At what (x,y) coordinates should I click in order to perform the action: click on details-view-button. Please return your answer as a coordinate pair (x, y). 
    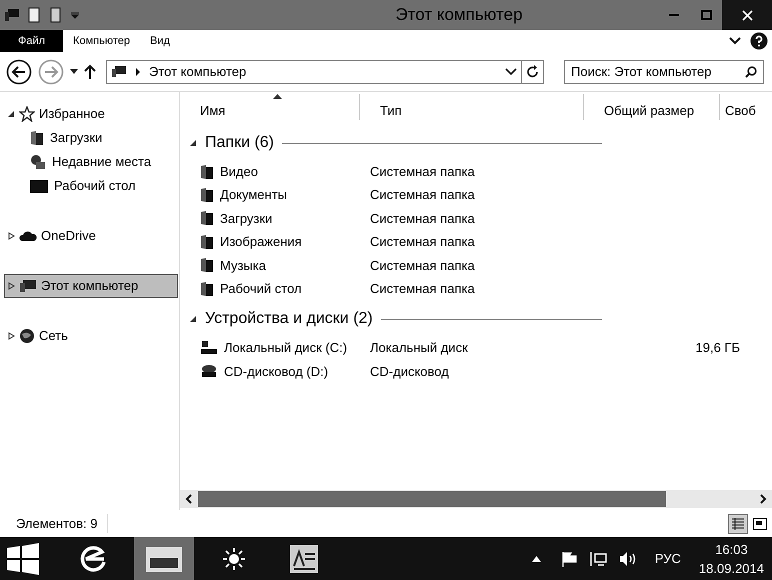
    Looking at the image, I should click on (738, 524).